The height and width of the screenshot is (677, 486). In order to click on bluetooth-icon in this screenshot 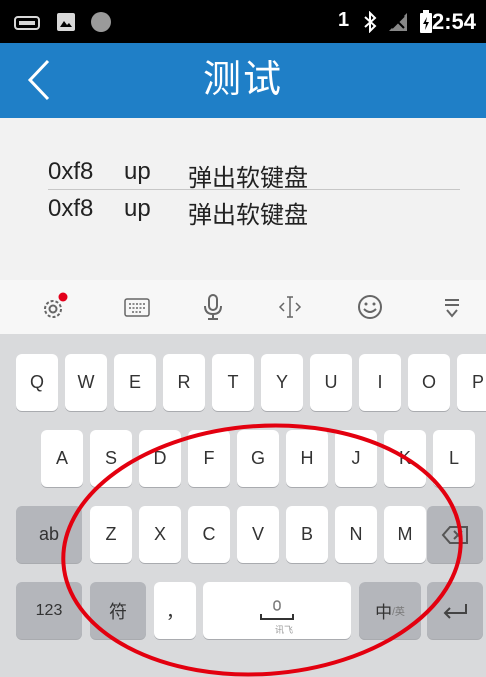, I will do `click(370, 22)`.